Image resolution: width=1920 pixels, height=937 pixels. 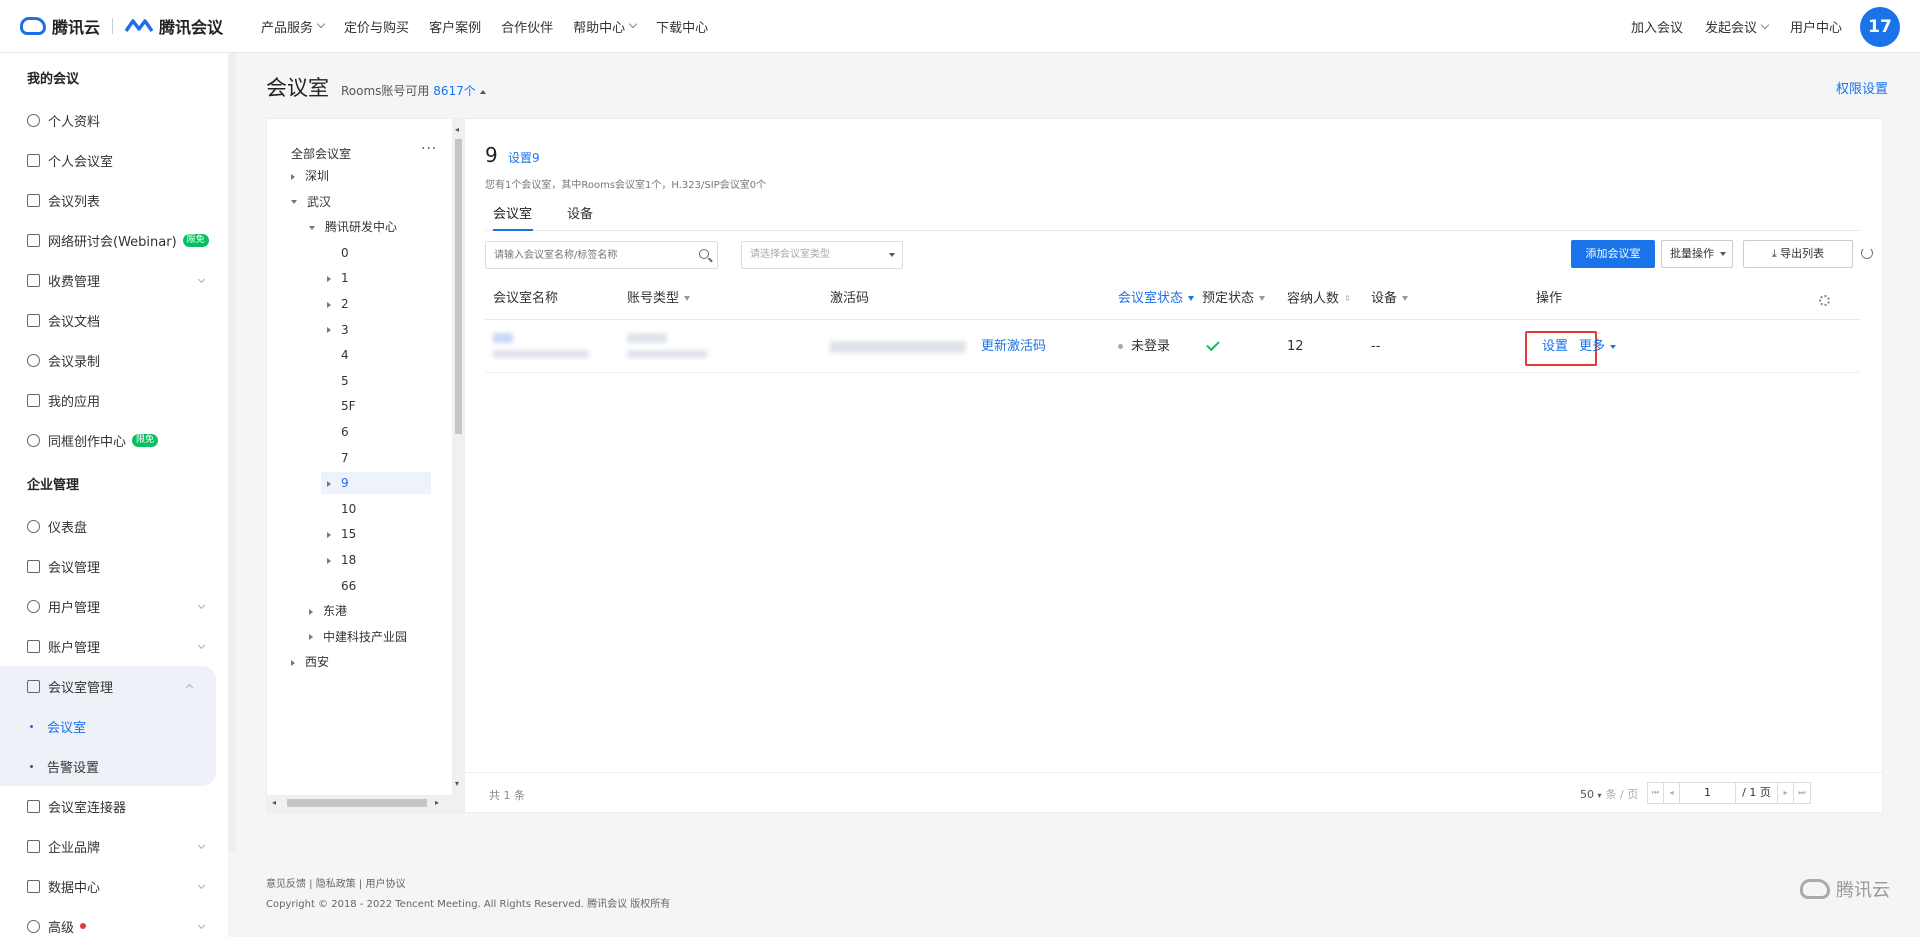 I want to click on prev-page-button: ◂, so click(x=1672, y=793).